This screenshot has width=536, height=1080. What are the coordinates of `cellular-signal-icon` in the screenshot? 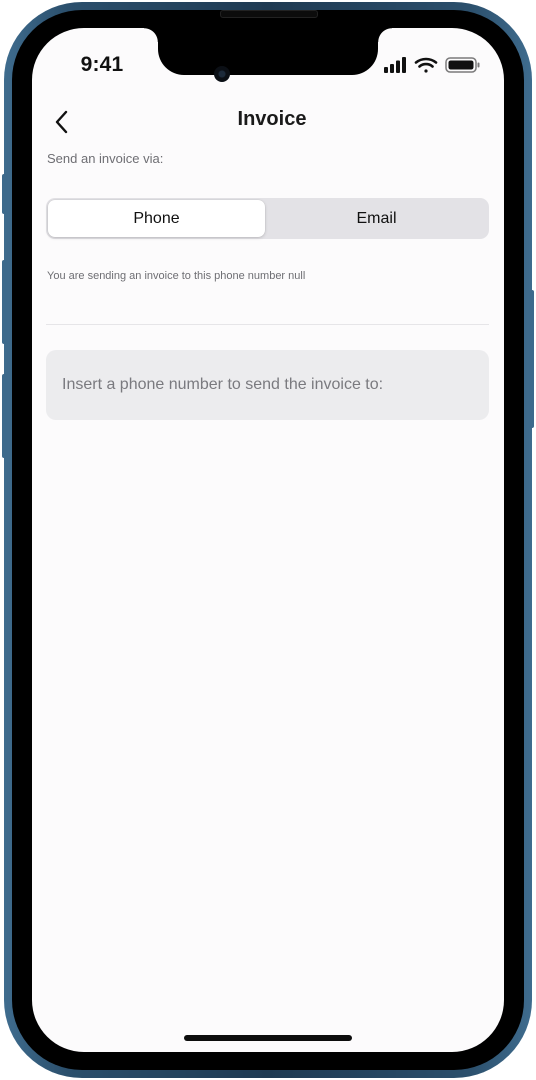 It's located at (395, 65).